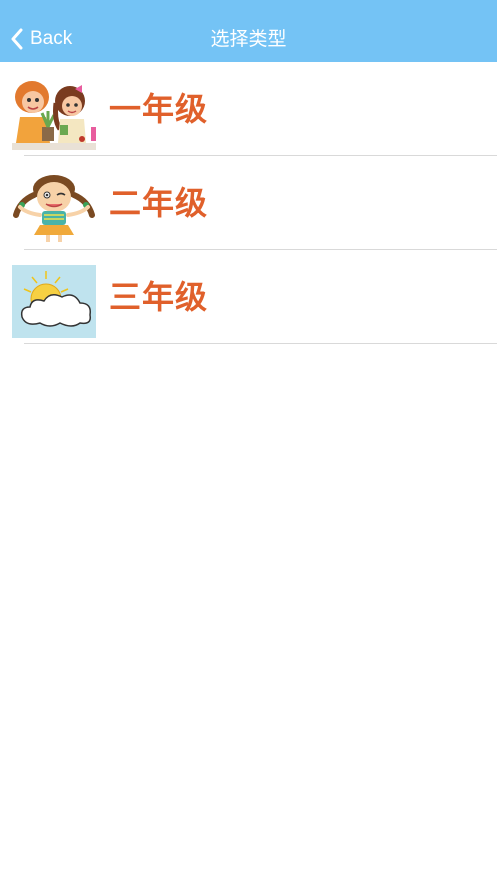 This screenshot has height=883, width=497. I want to click on list-item-grade-2: 二年级, so click(248, 203).